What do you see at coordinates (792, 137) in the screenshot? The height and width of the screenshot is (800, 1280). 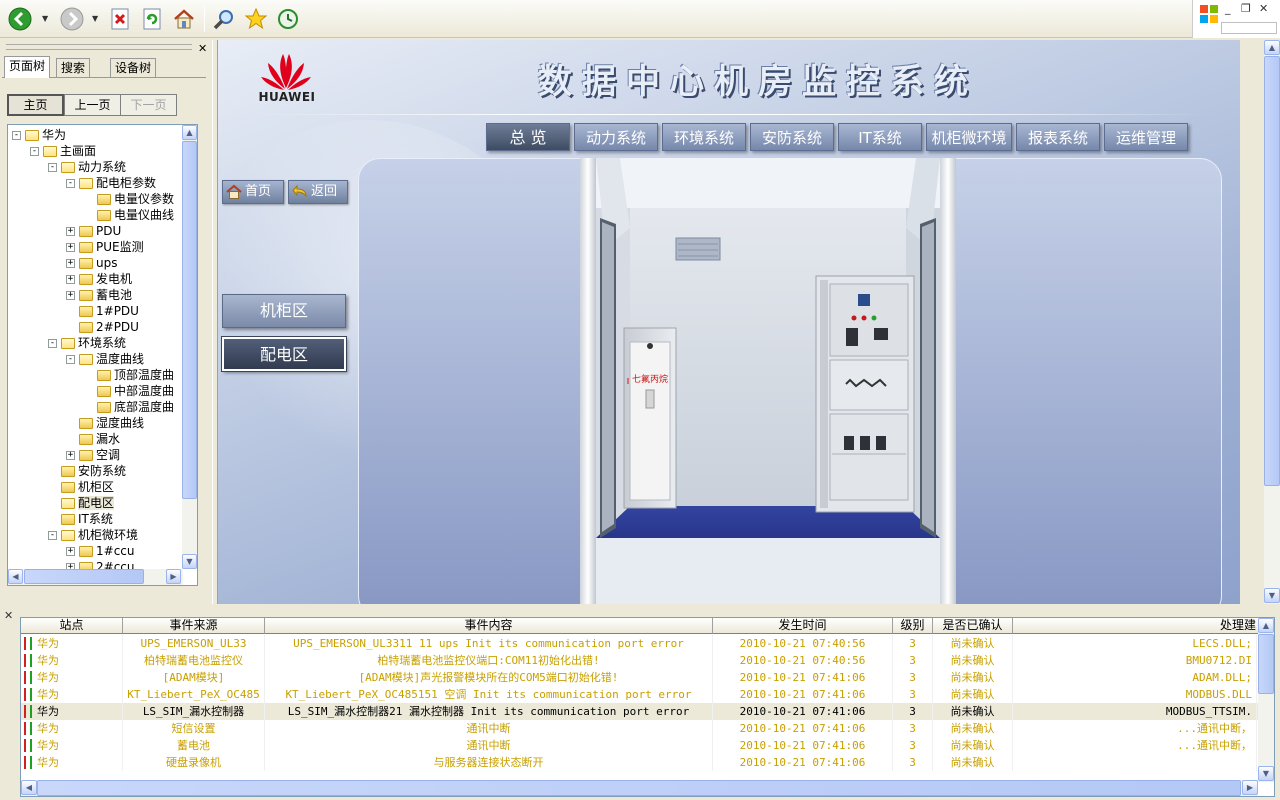 I see `tab-security-system: 安防系统` at bounding box center [792, 137].